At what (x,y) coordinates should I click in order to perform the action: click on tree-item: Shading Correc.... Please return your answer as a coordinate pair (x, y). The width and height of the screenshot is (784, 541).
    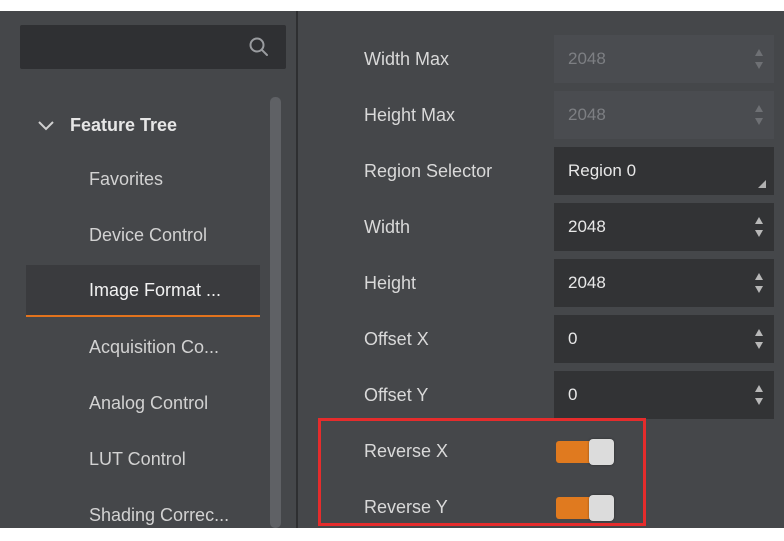
    Looking at the image, I should click on (143, 515).